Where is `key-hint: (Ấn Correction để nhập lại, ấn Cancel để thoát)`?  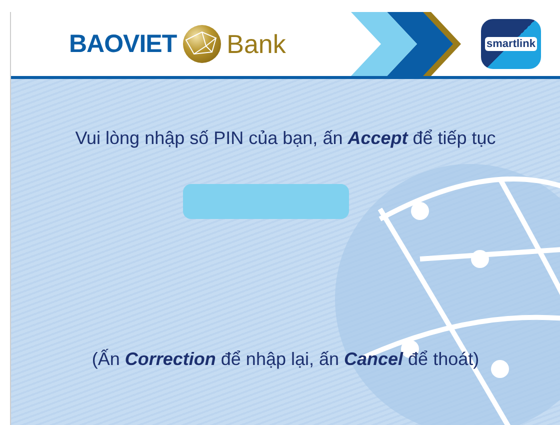
key-hint: (Ấn Correction để nhập lại, ấn Cancel để thoát) is located at coordinates (286, 359).